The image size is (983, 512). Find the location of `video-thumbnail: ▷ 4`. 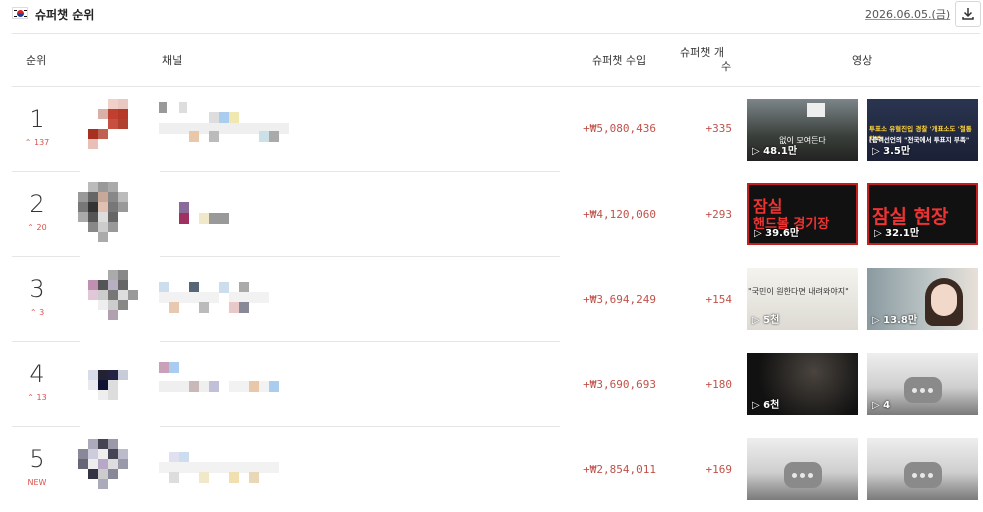

video-thumbnail: ▷ 4 is located at coordinates (922, 384).